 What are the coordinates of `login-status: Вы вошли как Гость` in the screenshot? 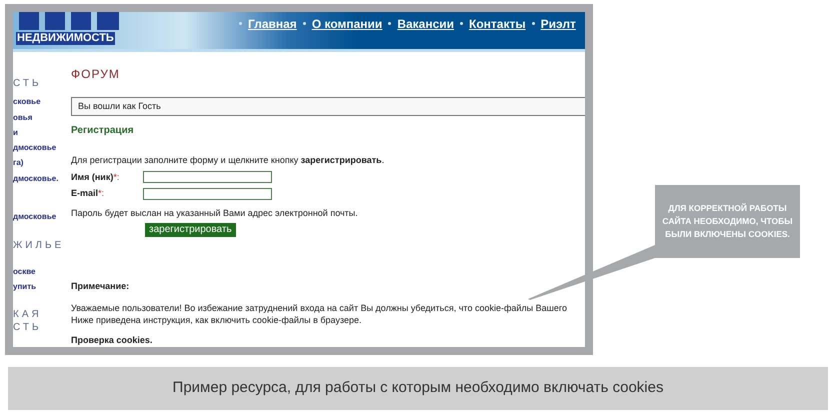 It's located at (328, 106).